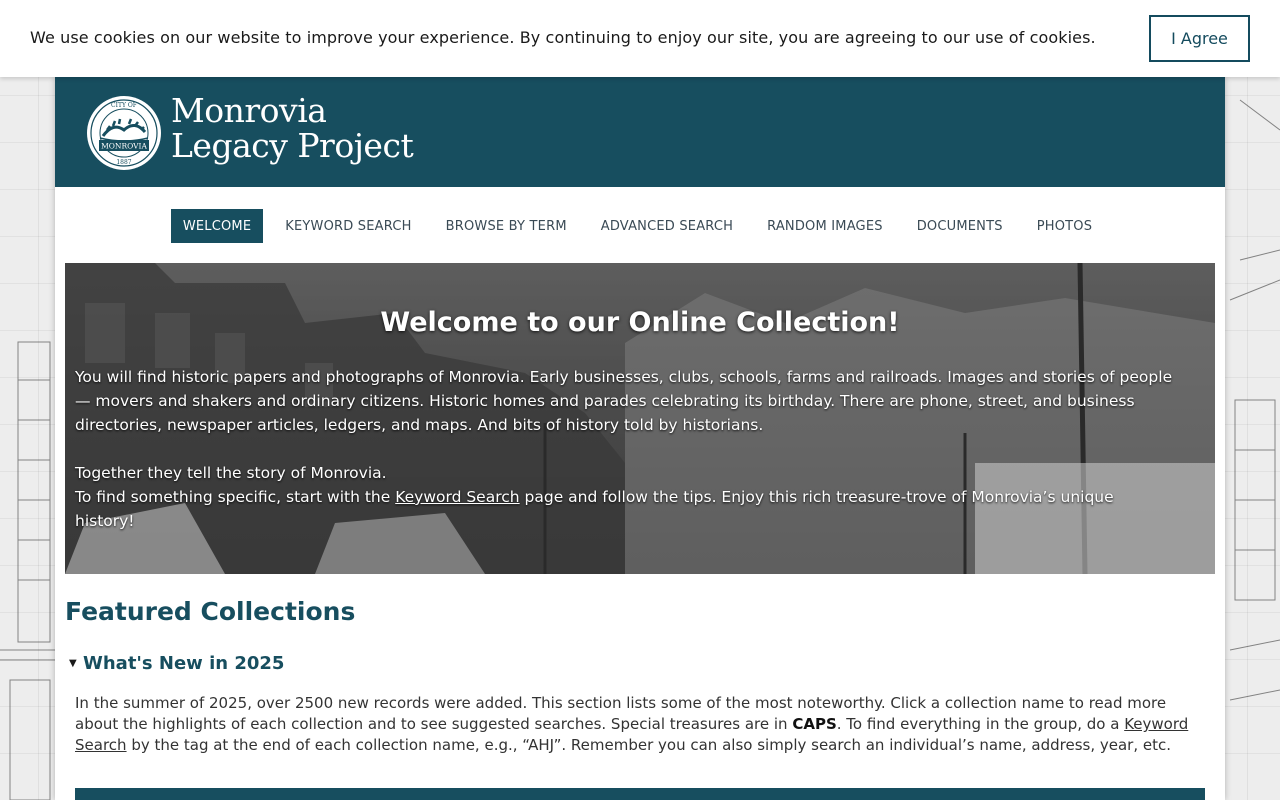 This screenshot has height=800, width=1280. Describe the element at coordinates (506, 226) in the screenshot. I see `nav-browse-by-term: BROWSE BY TERM` at that location.